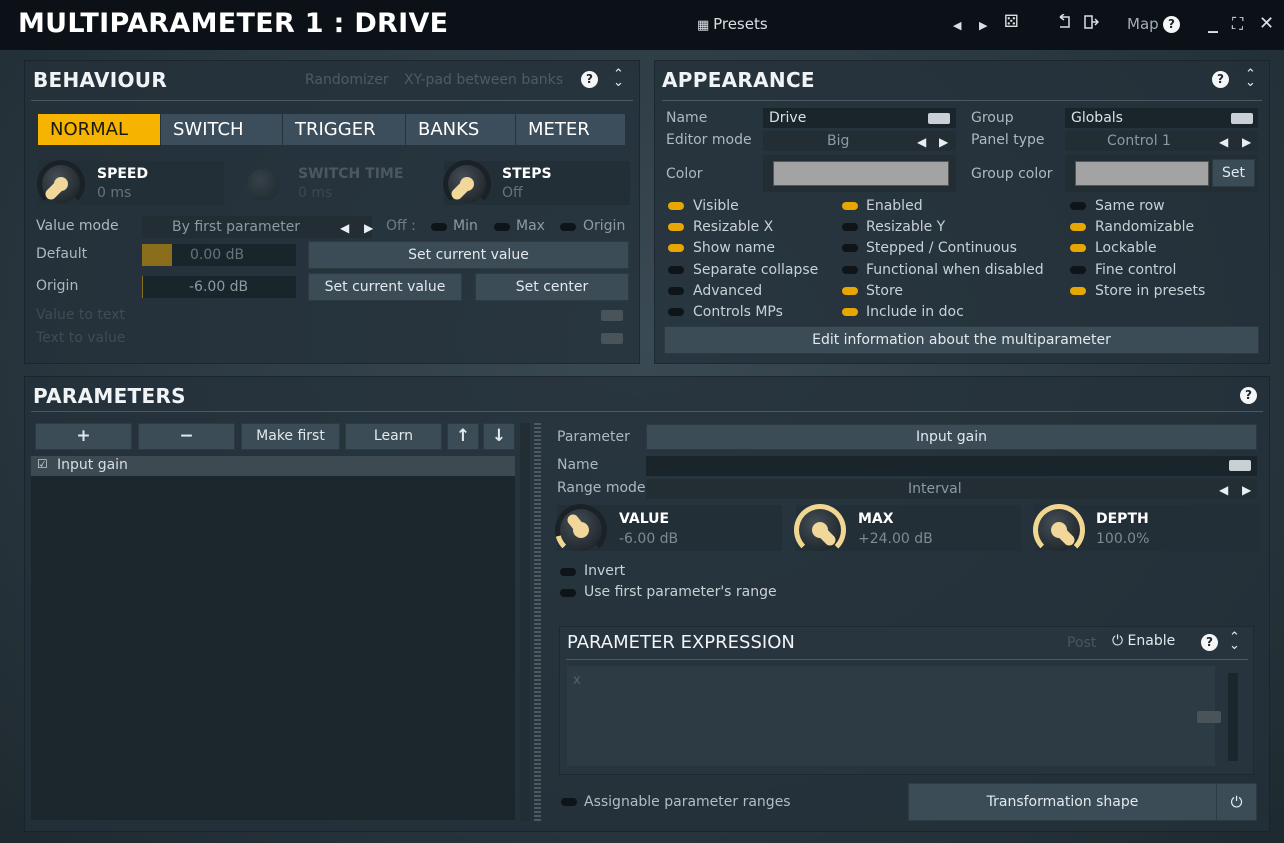 The image size is (1284, 843). Describe the element at coordinates (537, 622) in the screenshot. I see `splitter-handle` at that location.